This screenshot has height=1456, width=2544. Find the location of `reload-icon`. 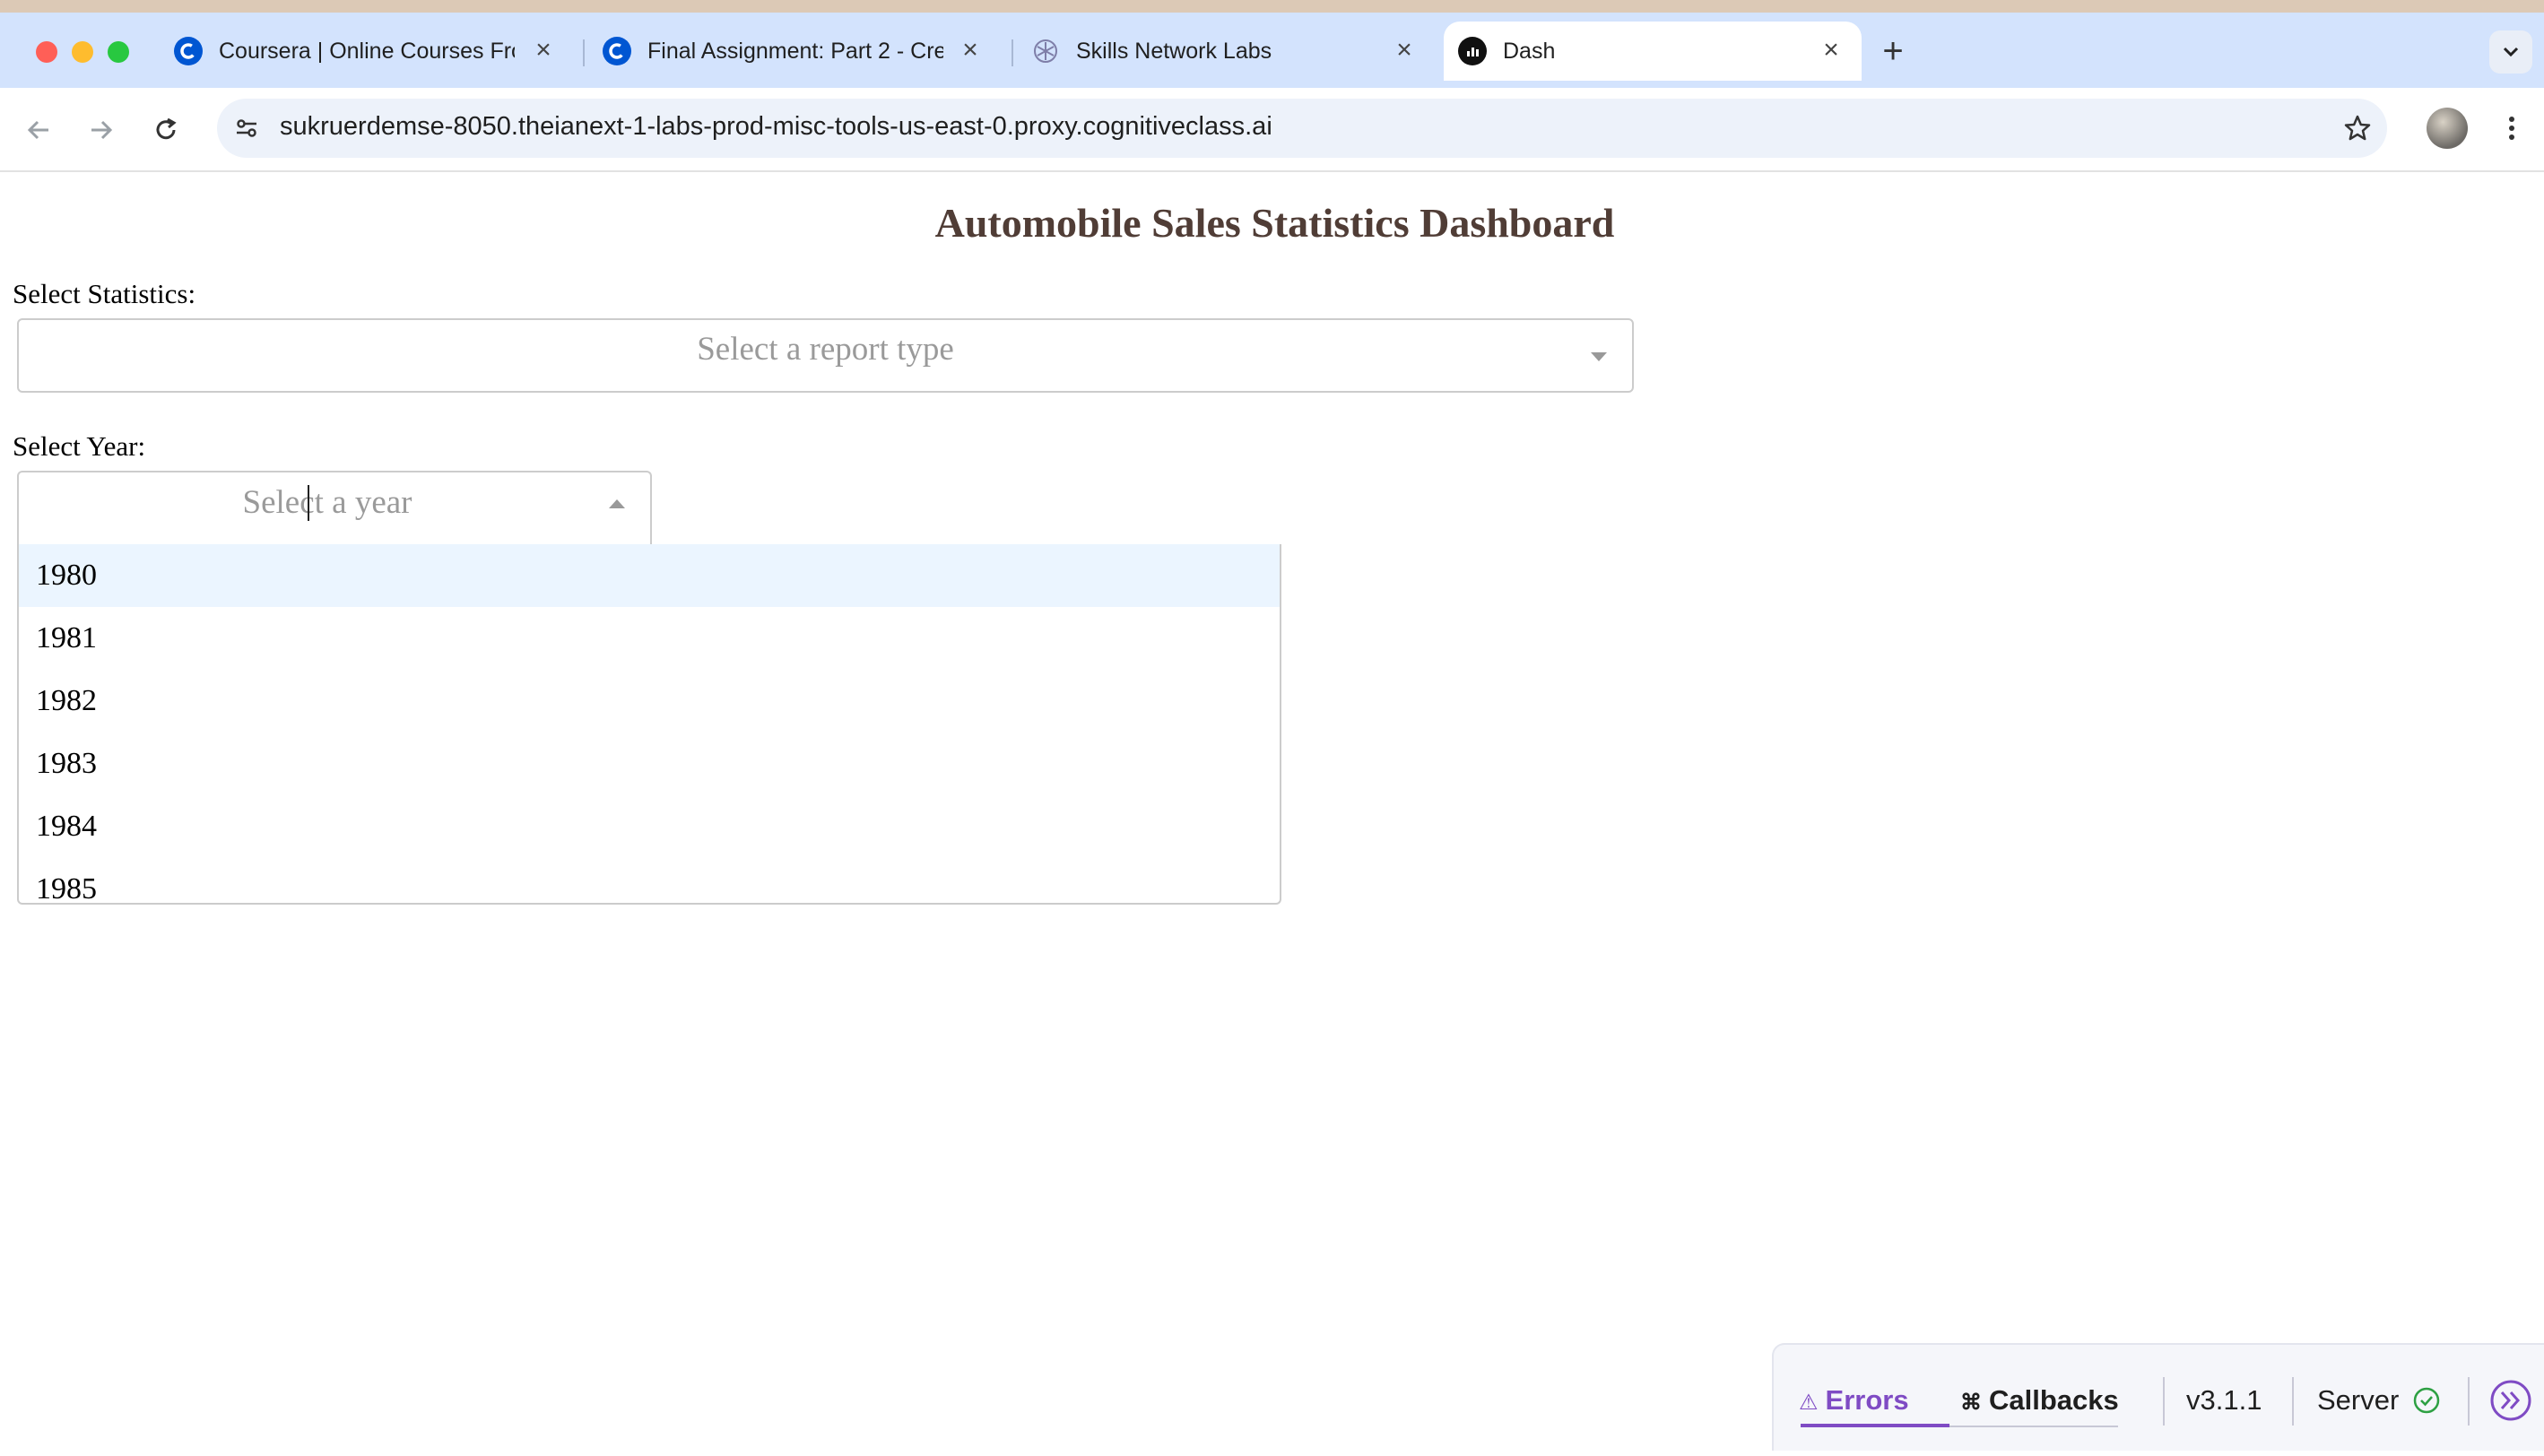

reload-icon is located at coordinates (166, 129).